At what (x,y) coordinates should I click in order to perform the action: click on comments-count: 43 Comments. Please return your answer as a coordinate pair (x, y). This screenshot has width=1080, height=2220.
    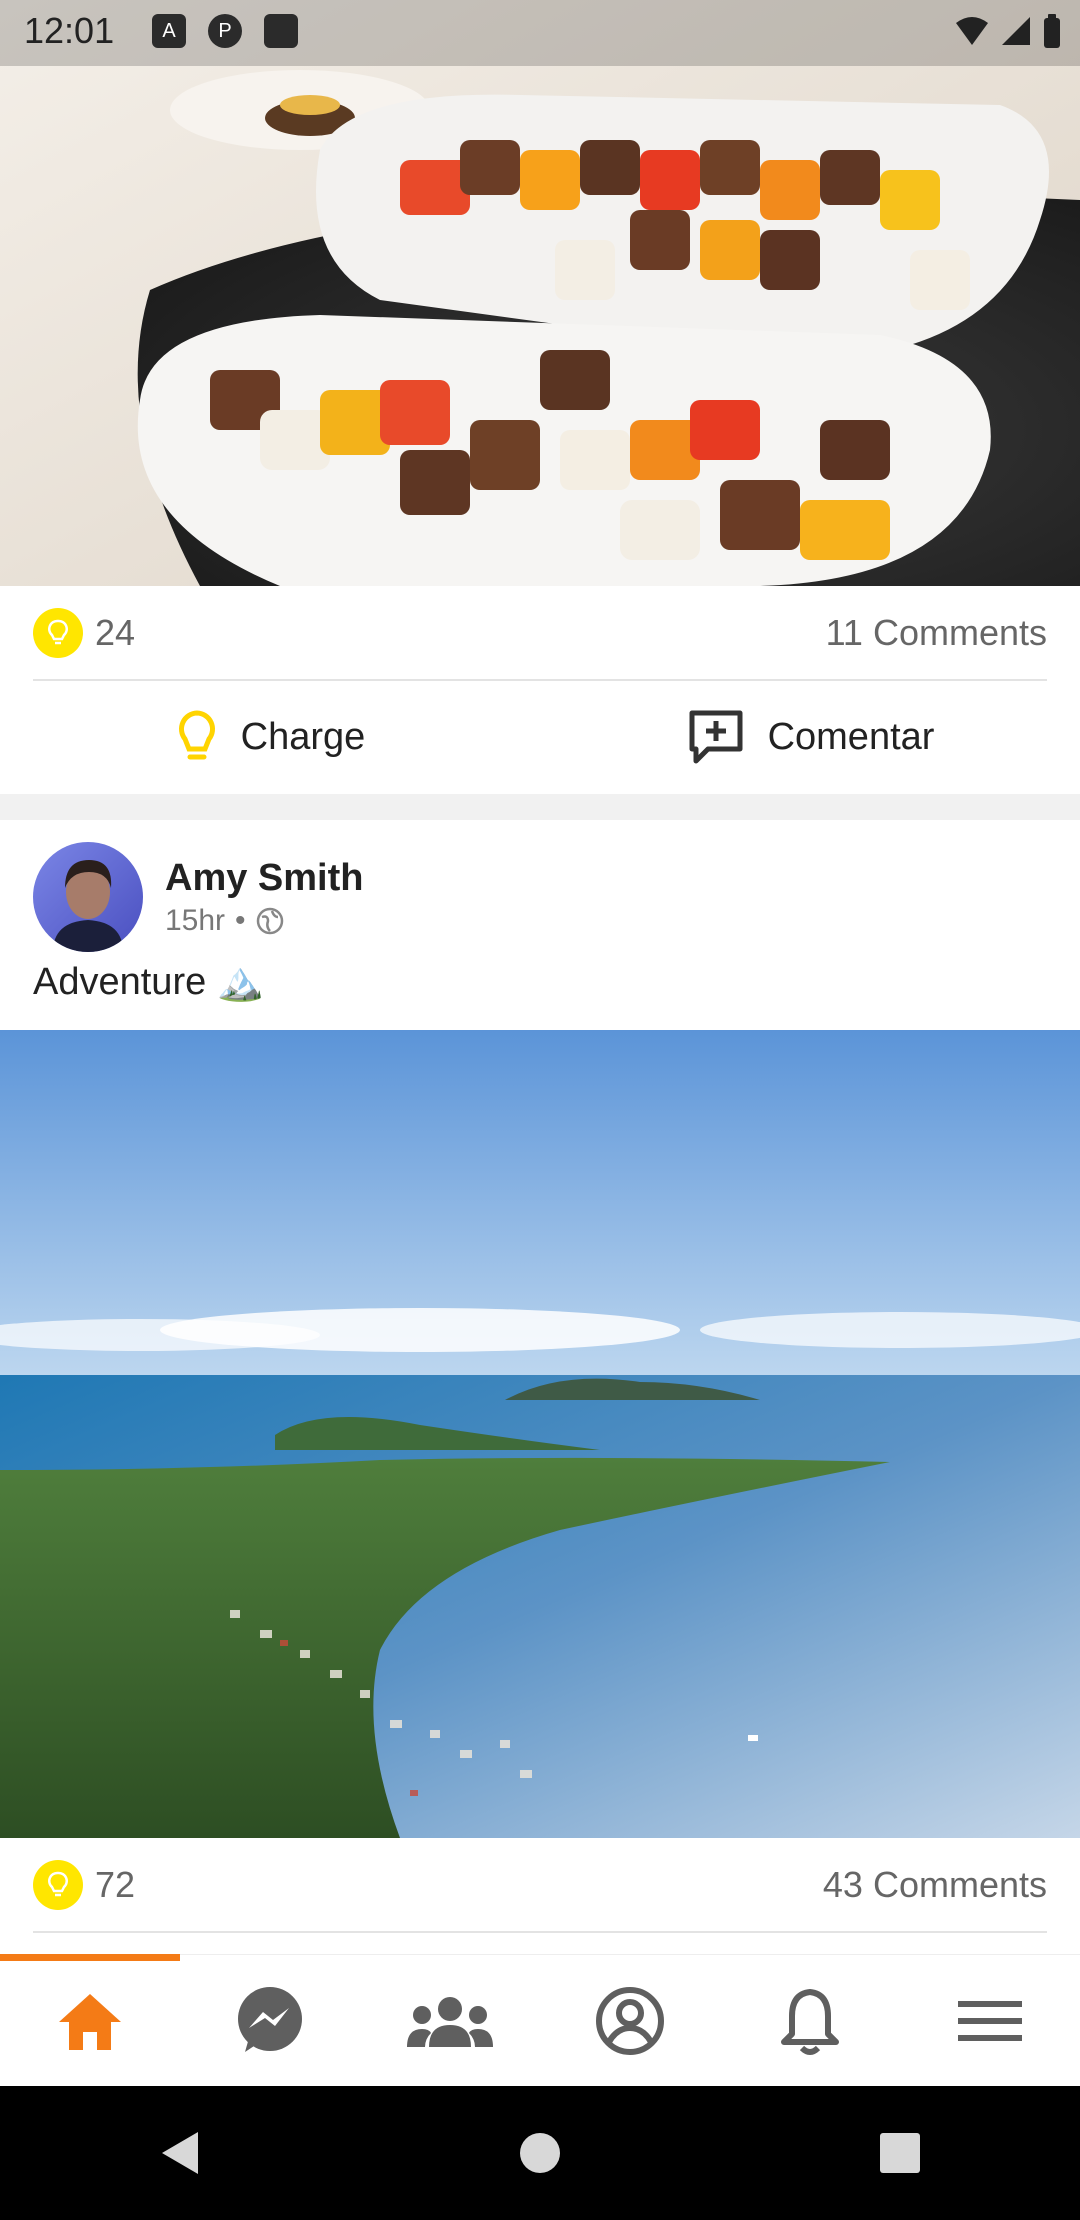
    Looking at the image, I should click on (935, 1885).